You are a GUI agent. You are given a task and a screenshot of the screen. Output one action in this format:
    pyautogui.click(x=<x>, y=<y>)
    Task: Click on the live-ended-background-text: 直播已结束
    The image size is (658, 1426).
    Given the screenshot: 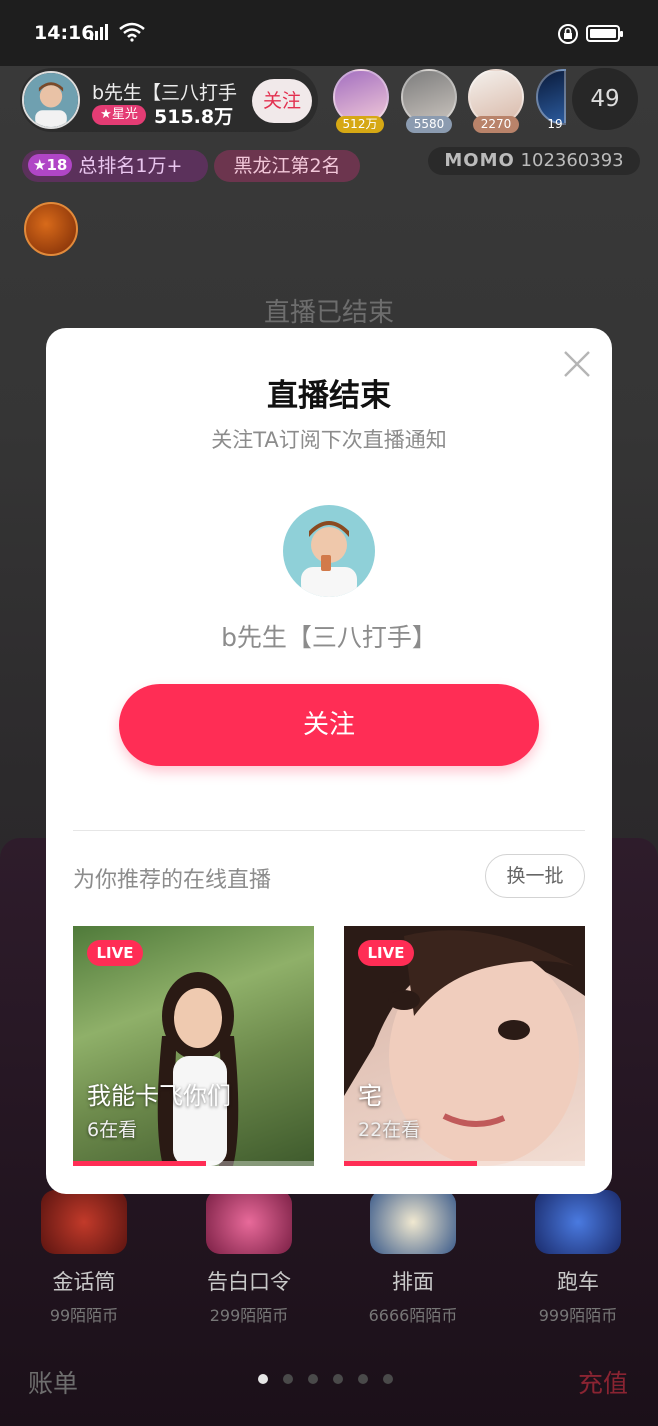 What is the action you would take?
    pyautogui.click(x=328, y=313)
    